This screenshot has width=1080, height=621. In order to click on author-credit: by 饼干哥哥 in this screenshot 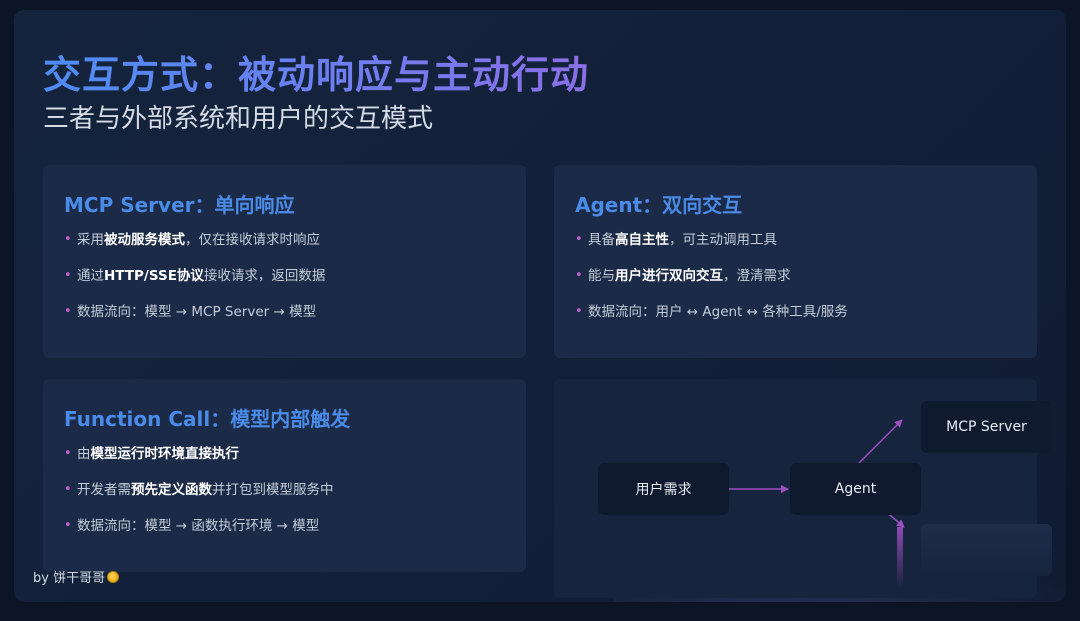, I will do `click(76, 576)`.